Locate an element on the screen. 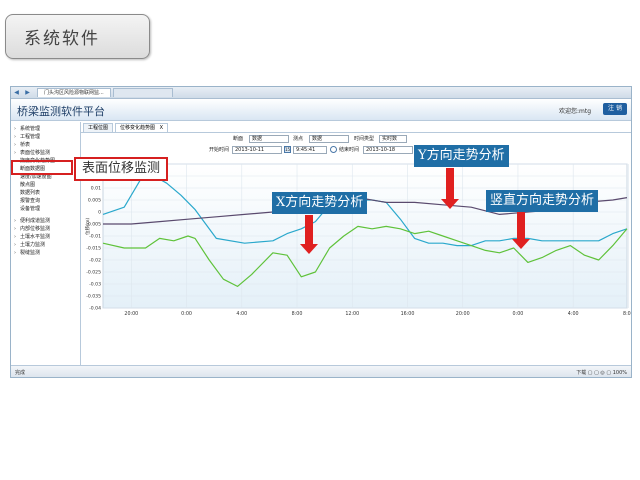 The height and width of the screenshot is (480, 640). sidebar-item-items-7: 散点图 is located at coordinates (45, 185).